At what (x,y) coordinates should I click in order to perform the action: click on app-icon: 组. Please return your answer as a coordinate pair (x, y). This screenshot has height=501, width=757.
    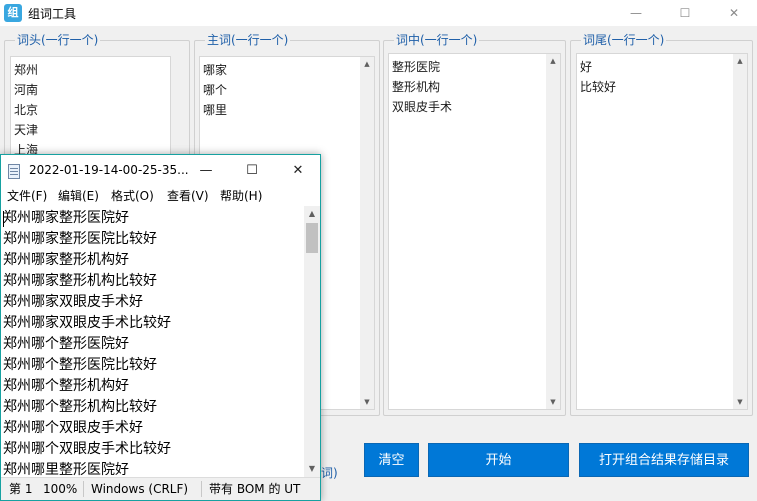
    Looking at the image, I should click on (13, 13).